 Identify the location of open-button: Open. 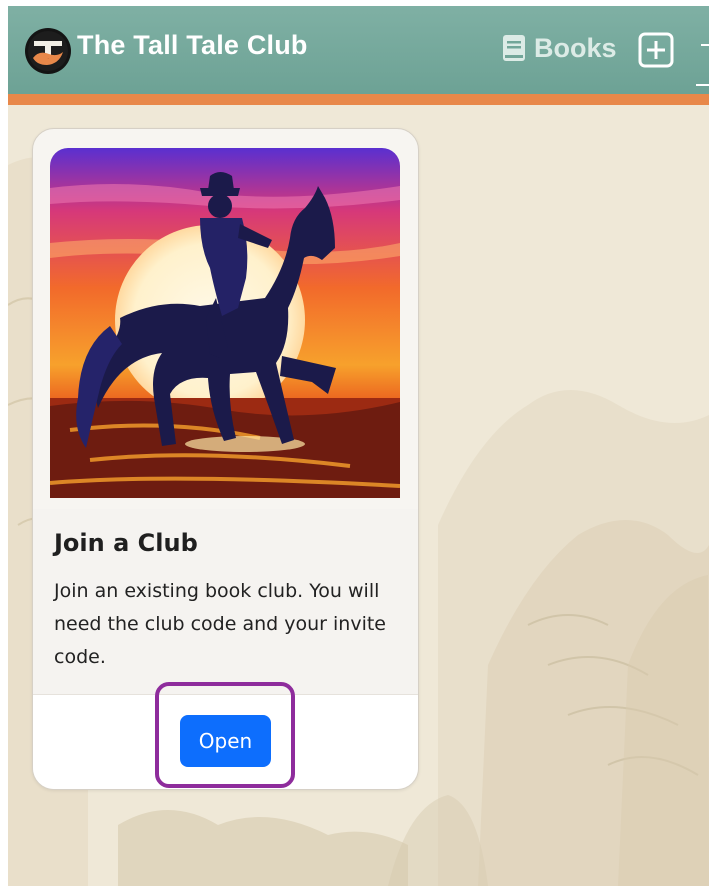
(225, 741).